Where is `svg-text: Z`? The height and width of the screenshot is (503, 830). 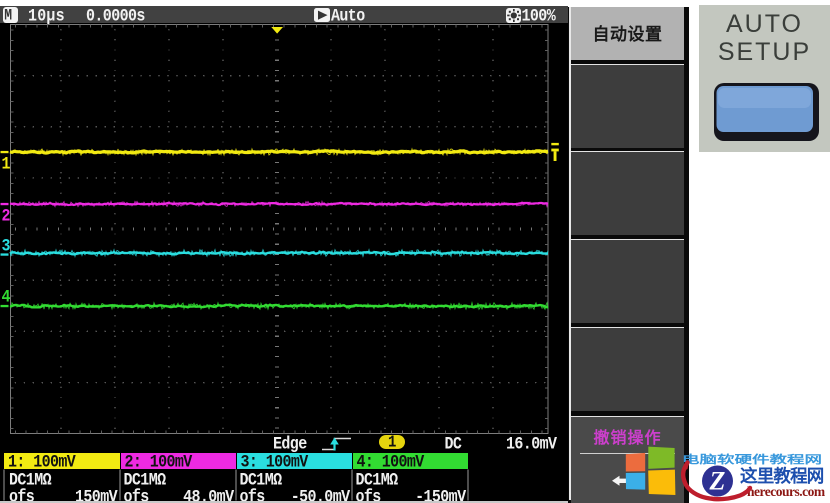 svg-text: Z is located at coordinates (717, 481).